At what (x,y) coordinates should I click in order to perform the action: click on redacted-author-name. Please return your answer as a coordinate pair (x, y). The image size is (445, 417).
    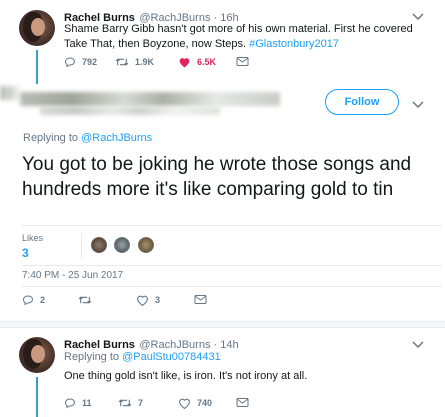
    Looking at the image, I should click on (150, 99).